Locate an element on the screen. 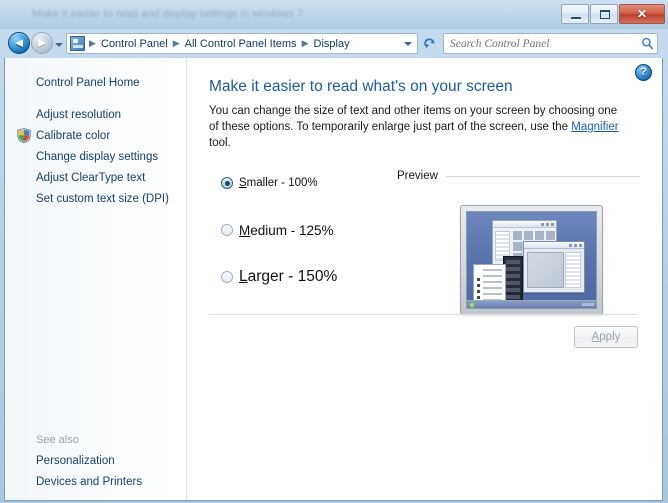 The image size is (668, 503). desktop-preview-thumbnail is located at coordinates (531, 260).